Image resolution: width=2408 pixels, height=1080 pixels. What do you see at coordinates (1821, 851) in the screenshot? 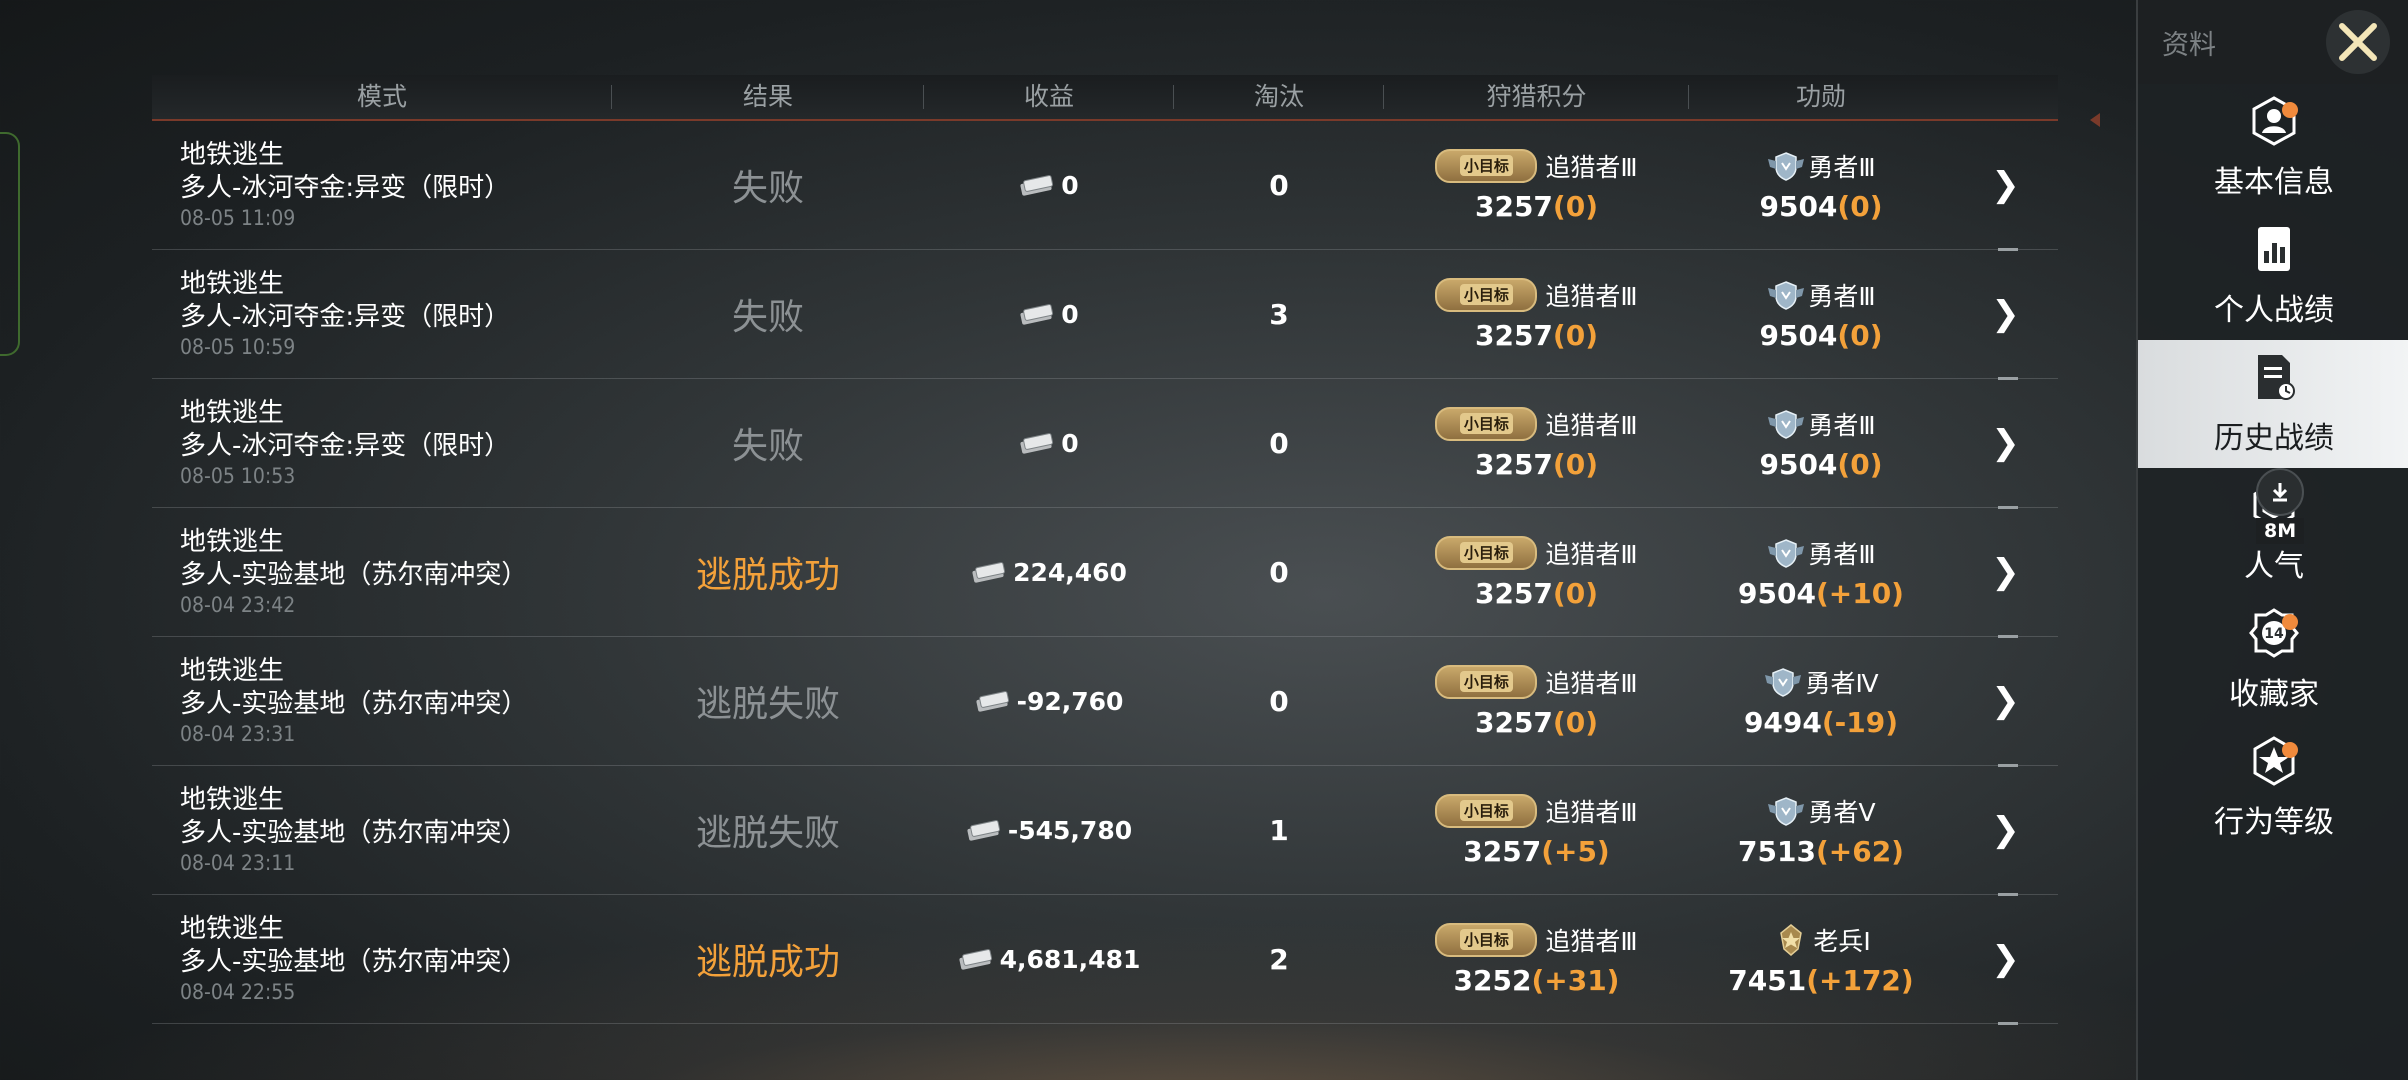
I see `merit-score: 7513(+62)` at bounding box center [1821, 851].